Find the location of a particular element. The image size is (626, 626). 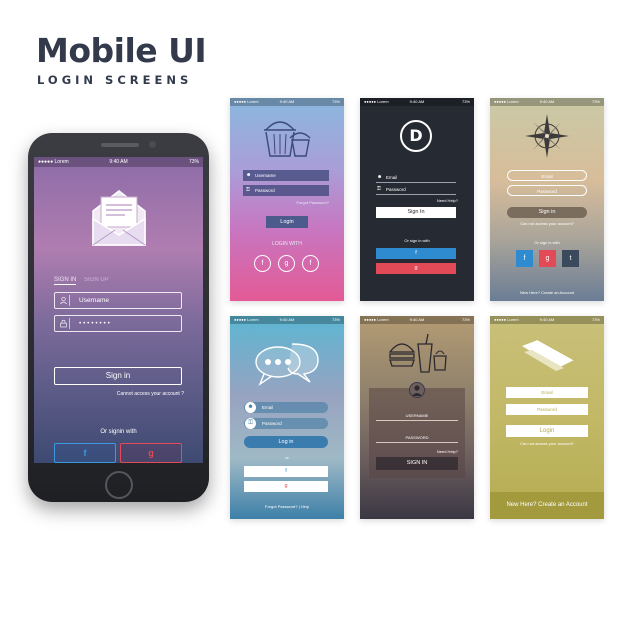

tumblr-button: t is located at coordinates (570, 258).